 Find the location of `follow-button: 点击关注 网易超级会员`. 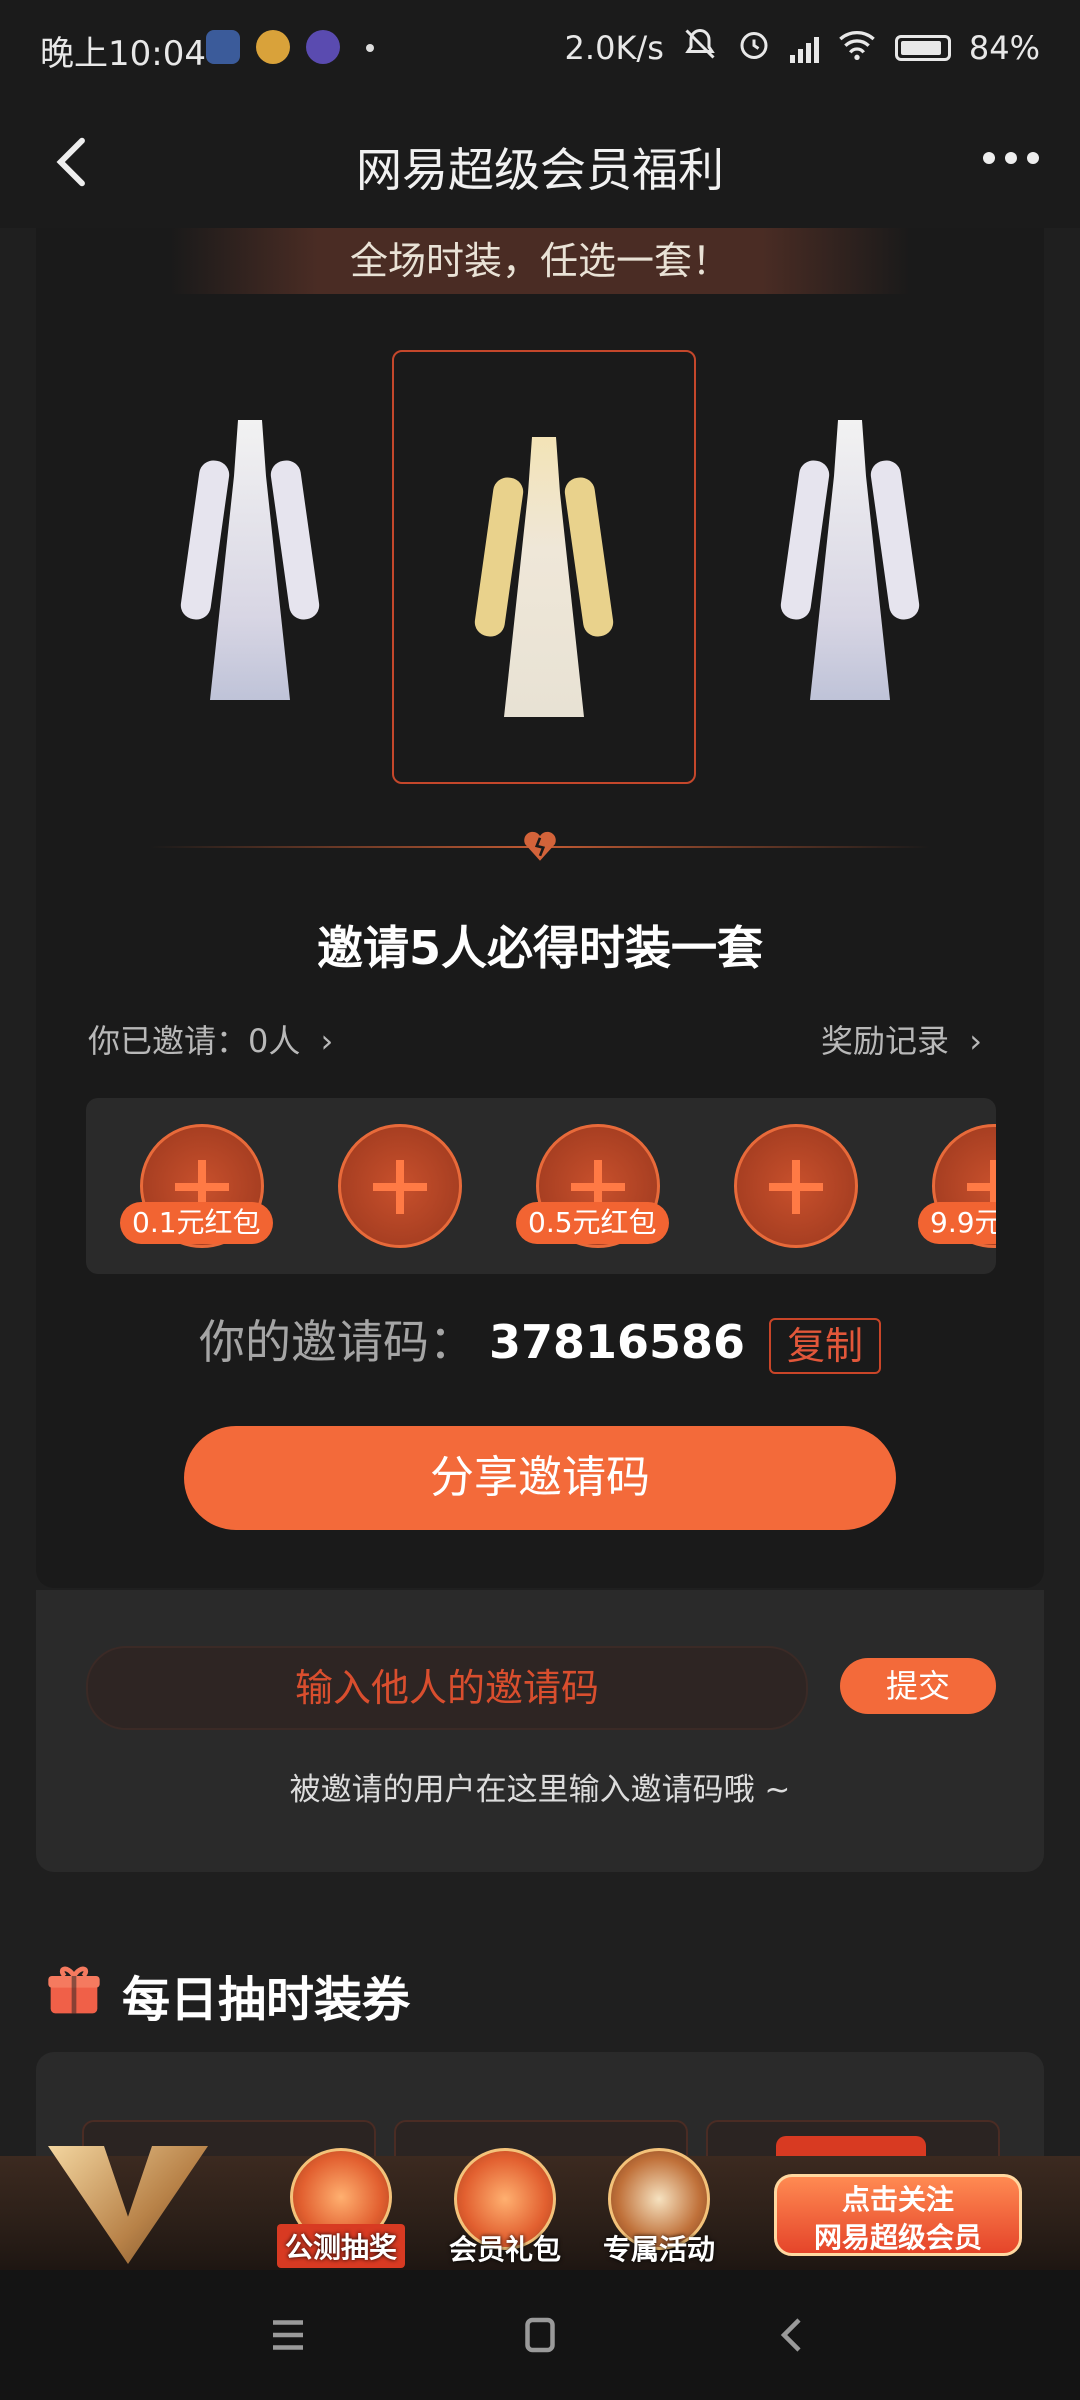

follow-button: 点击关注 网易超级会员 is located at coordinates (898, 2215).